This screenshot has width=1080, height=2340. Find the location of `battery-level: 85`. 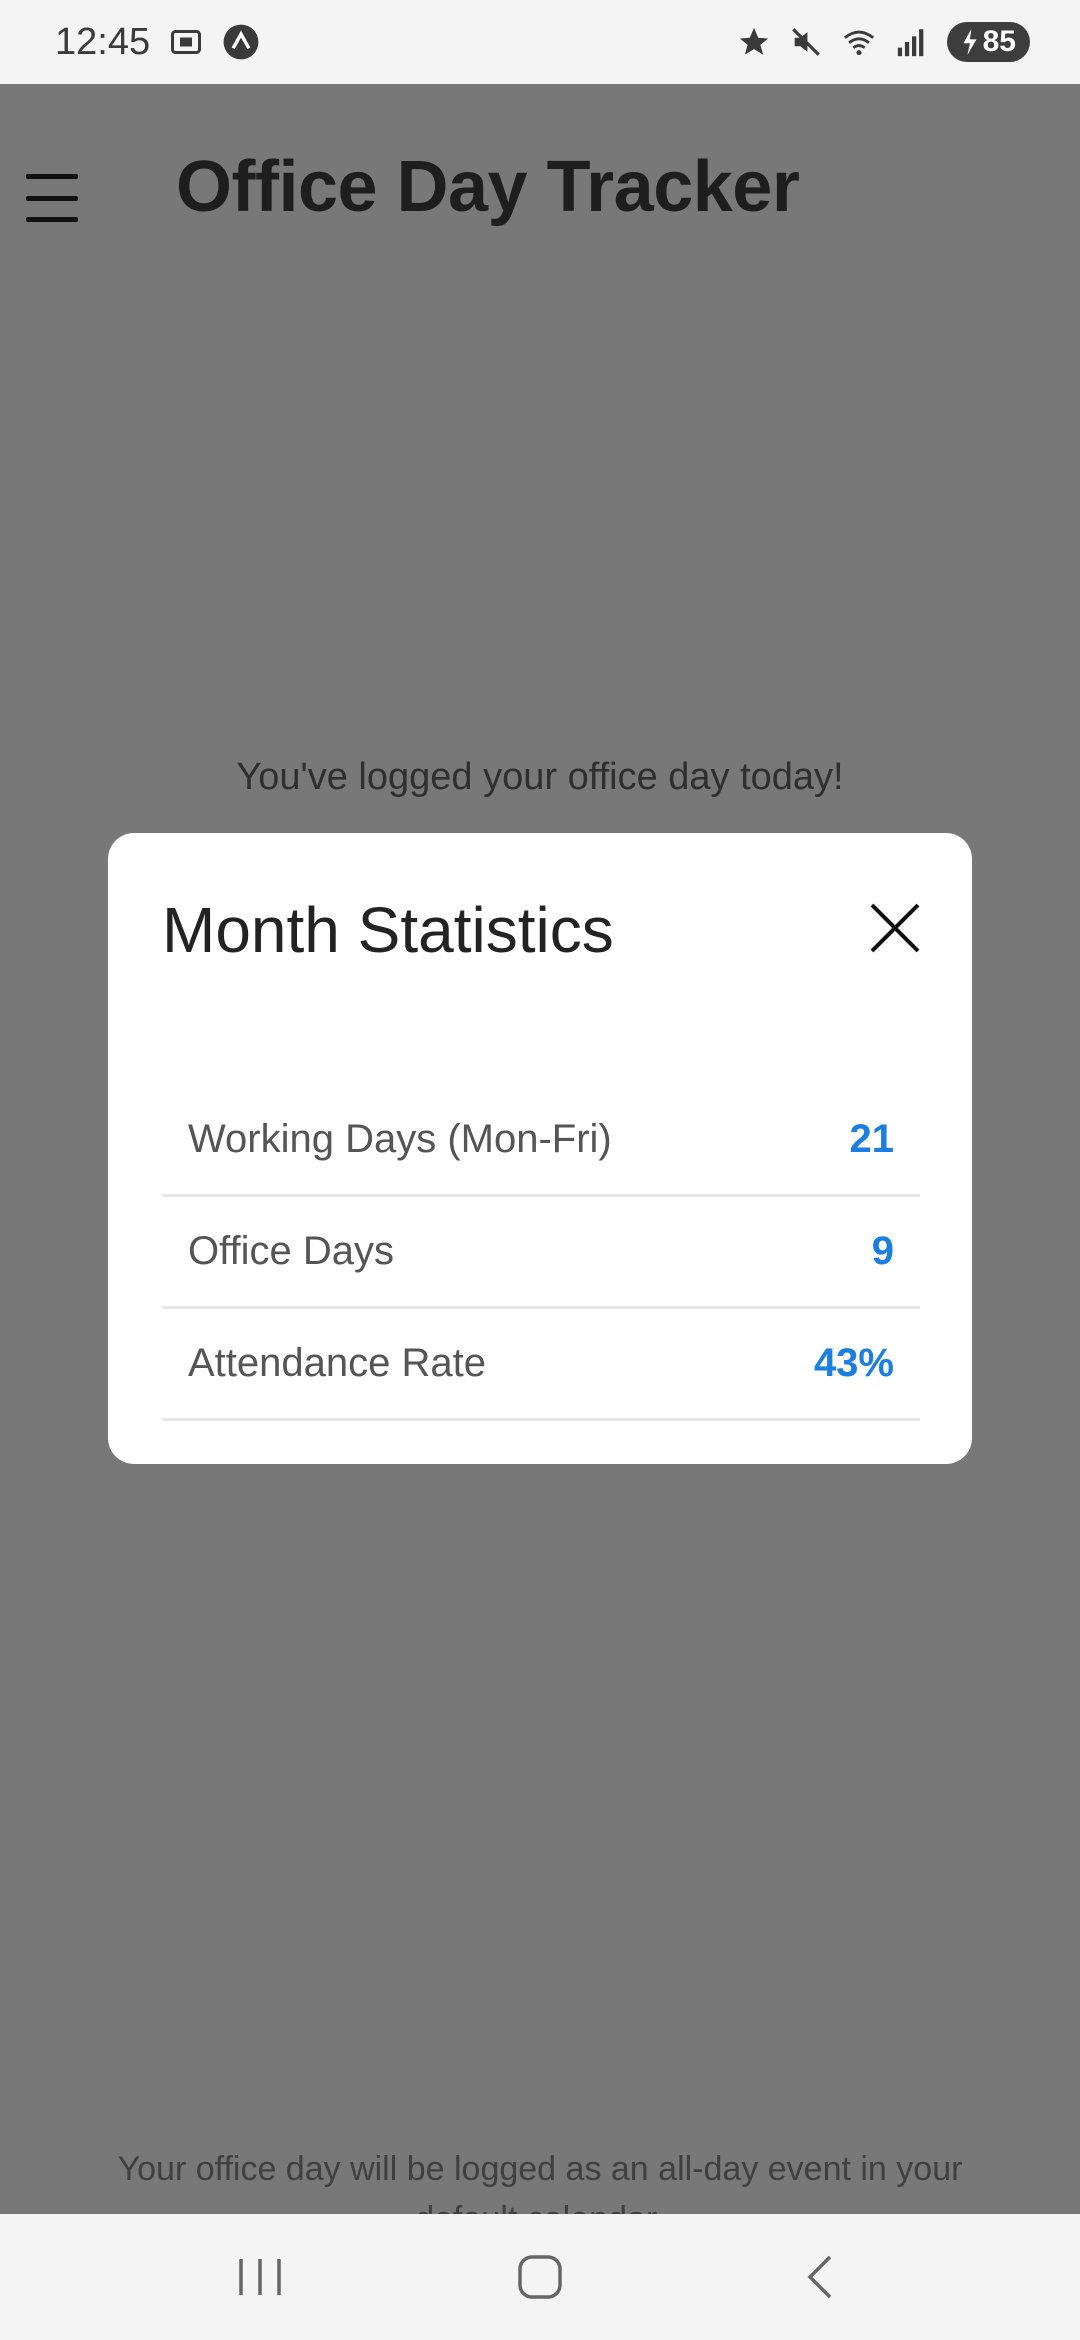

battery-level: 85 is located at coordinates (999, 41).